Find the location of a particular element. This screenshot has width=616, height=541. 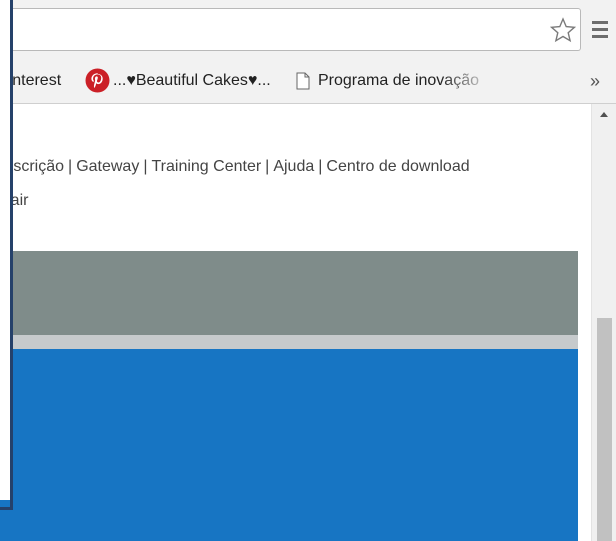

nav-link-gateway: Gateway is located at coordinates (107, 166).